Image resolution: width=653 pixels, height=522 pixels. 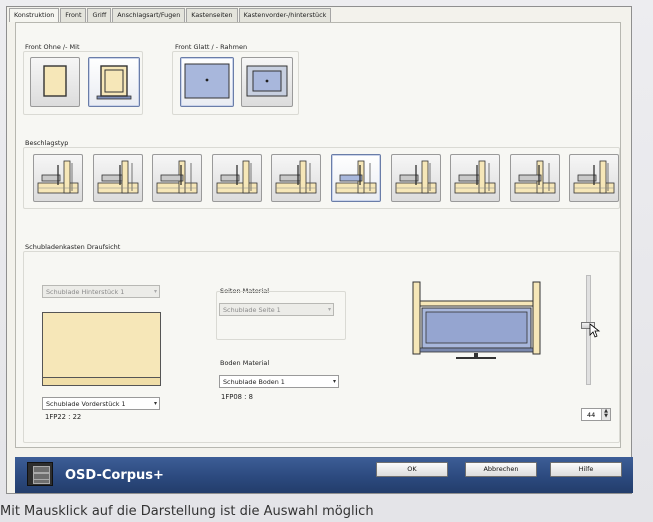 I want to click on front-rahmen-icon, so click(x=267, y=81).